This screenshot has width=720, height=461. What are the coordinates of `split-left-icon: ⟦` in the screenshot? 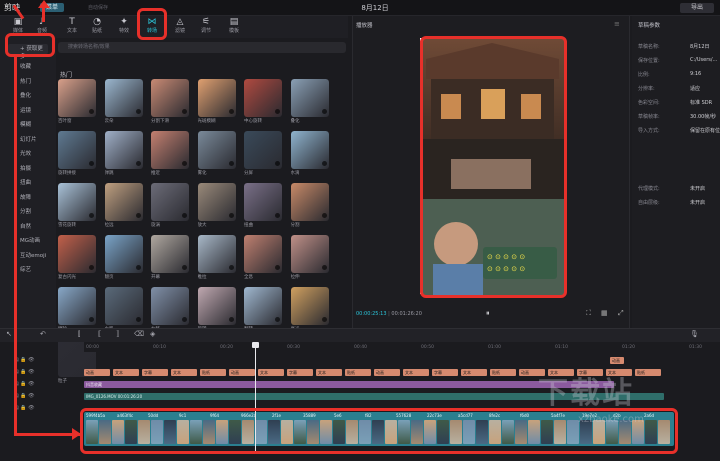 It's located at (99, 334).